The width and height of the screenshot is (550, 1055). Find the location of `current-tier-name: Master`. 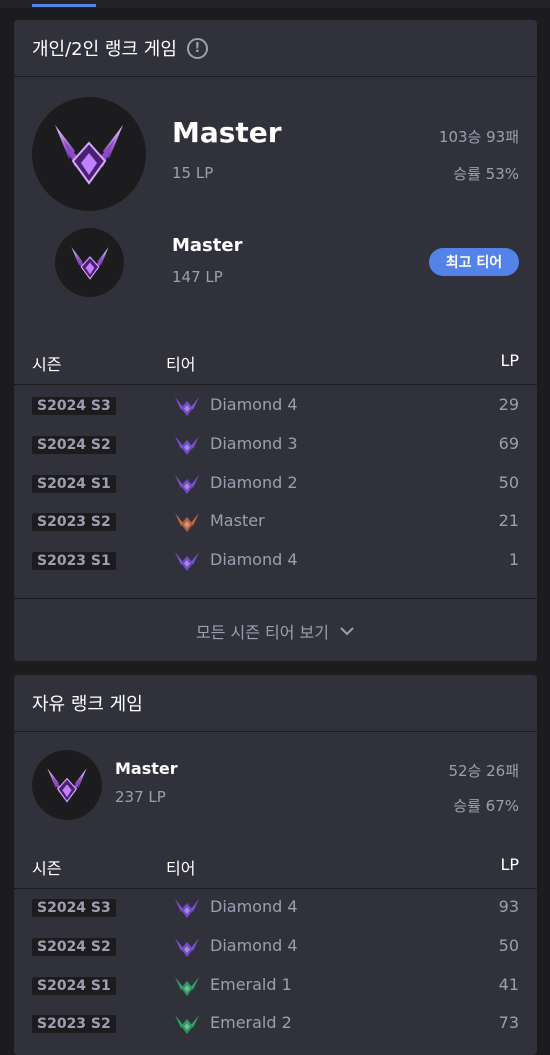

current-tier-name: Master is located at coordinates (227, 132).